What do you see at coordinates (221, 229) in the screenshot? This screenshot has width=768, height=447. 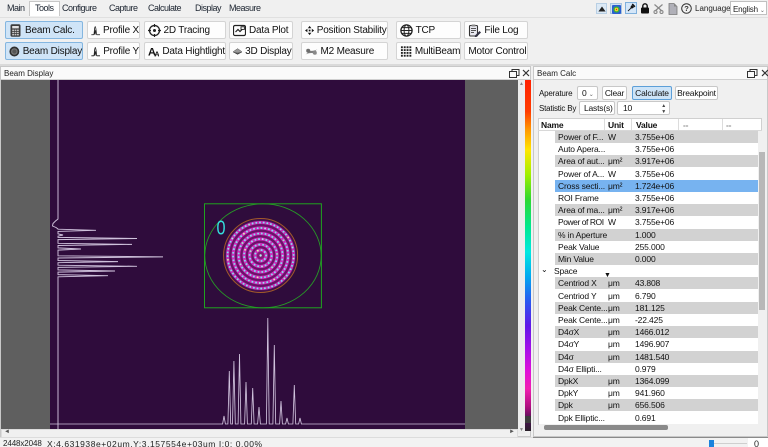 I see `svg-text: 0` at bounding box center [221, 229].